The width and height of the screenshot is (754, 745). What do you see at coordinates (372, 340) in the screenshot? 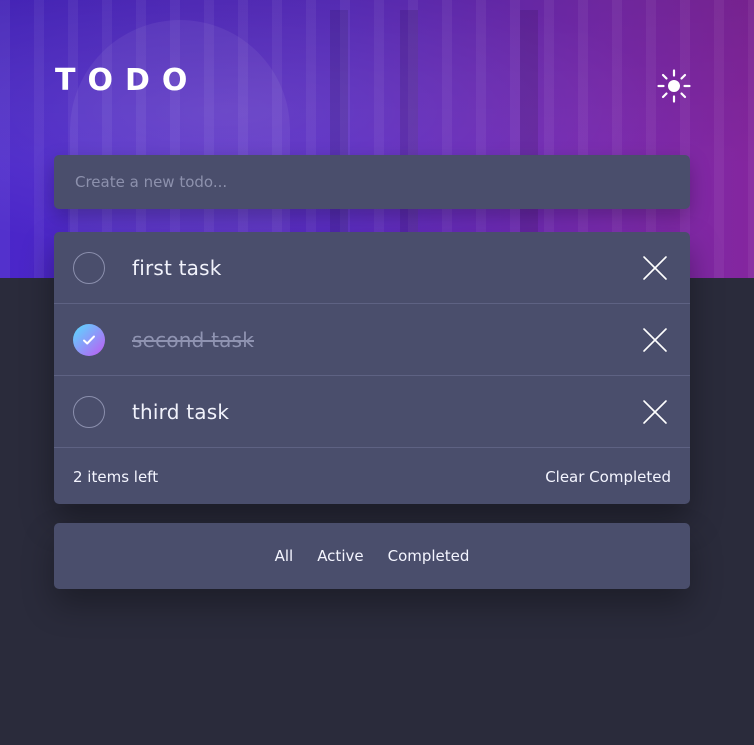
I see `todo-item: second task` at bounding box center [372, 340].